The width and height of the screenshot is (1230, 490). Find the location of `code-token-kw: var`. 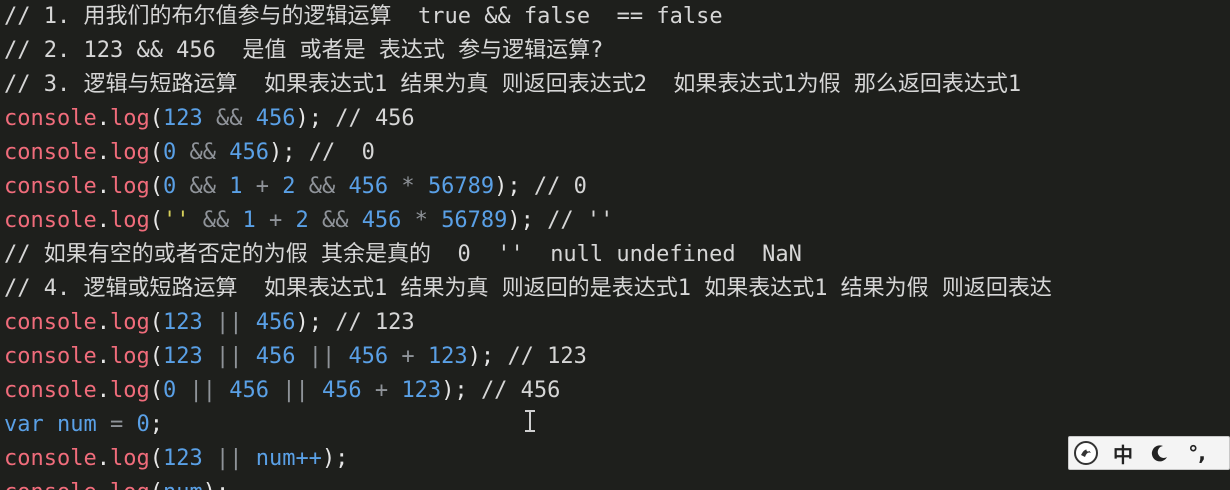

code-token-kw: var is located at coordinates (24, 424).